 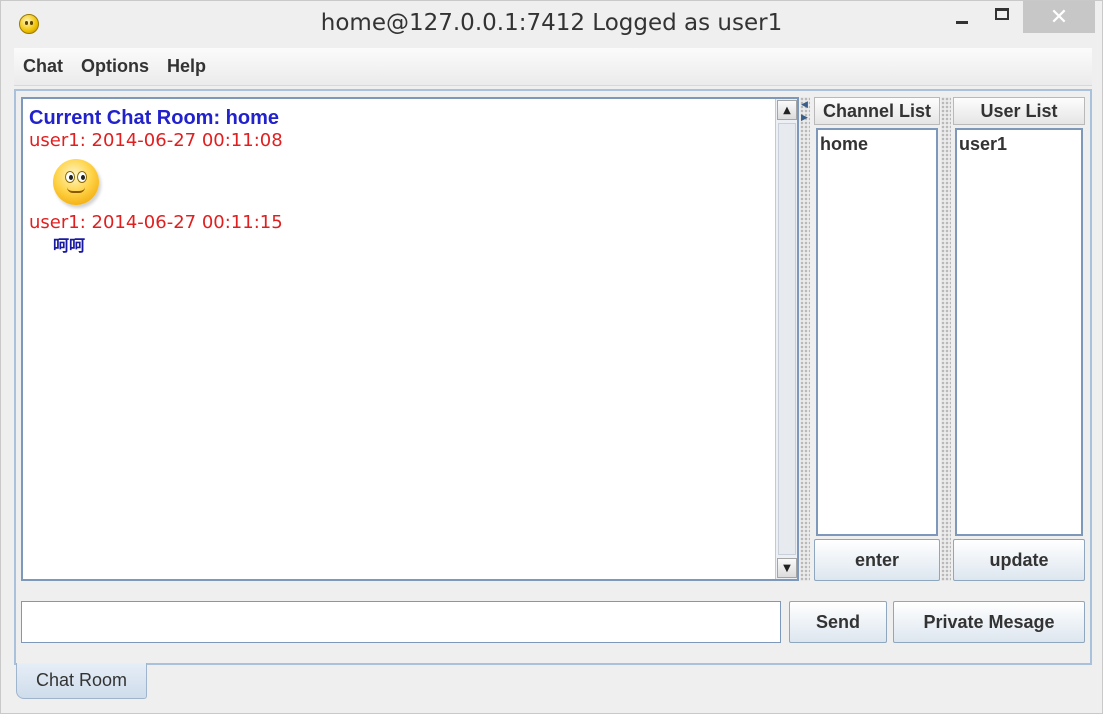 What do you see at coordinates (877, 111) in the screenshot?
I see `channel-list-header: Channel List` at bounding box center [877, 111].